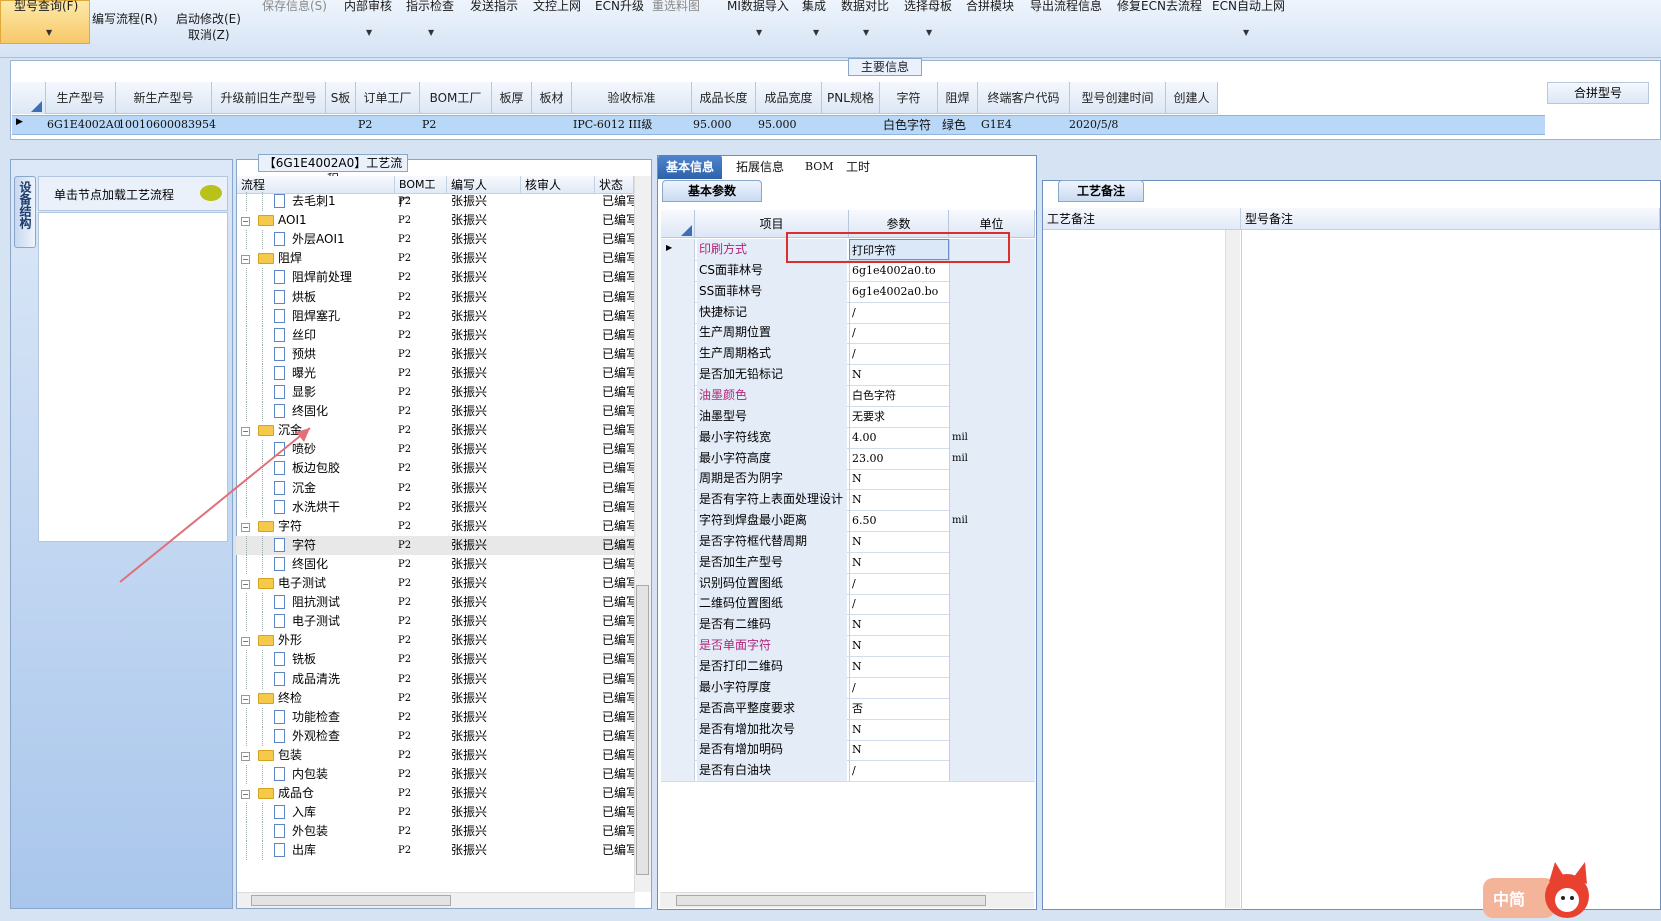 This screenshot has height=921, width=1661. What do you see at coordinates (1024, 98) in the screenshot?
I see `column-header: 终端客户代码` at bounding box center [1024, 98].